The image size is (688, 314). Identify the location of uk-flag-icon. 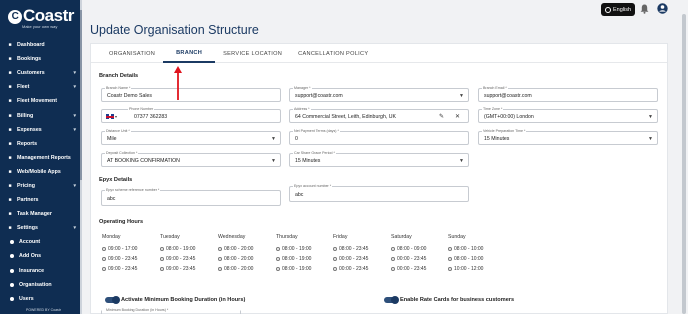
(110, 116).